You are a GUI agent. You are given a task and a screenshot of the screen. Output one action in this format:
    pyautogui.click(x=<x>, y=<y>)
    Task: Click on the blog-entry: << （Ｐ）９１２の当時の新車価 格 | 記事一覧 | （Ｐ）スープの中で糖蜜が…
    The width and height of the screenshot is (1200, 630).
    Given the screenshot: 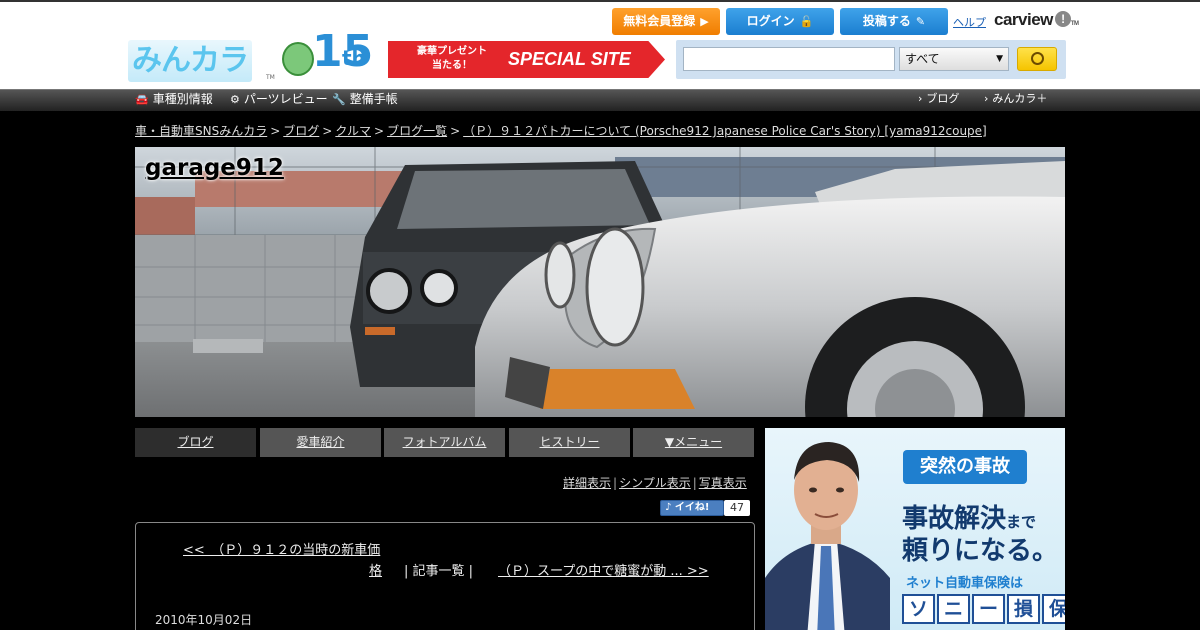 What is the action you would take?
    pyautogui.click(x=445, y=576)
    